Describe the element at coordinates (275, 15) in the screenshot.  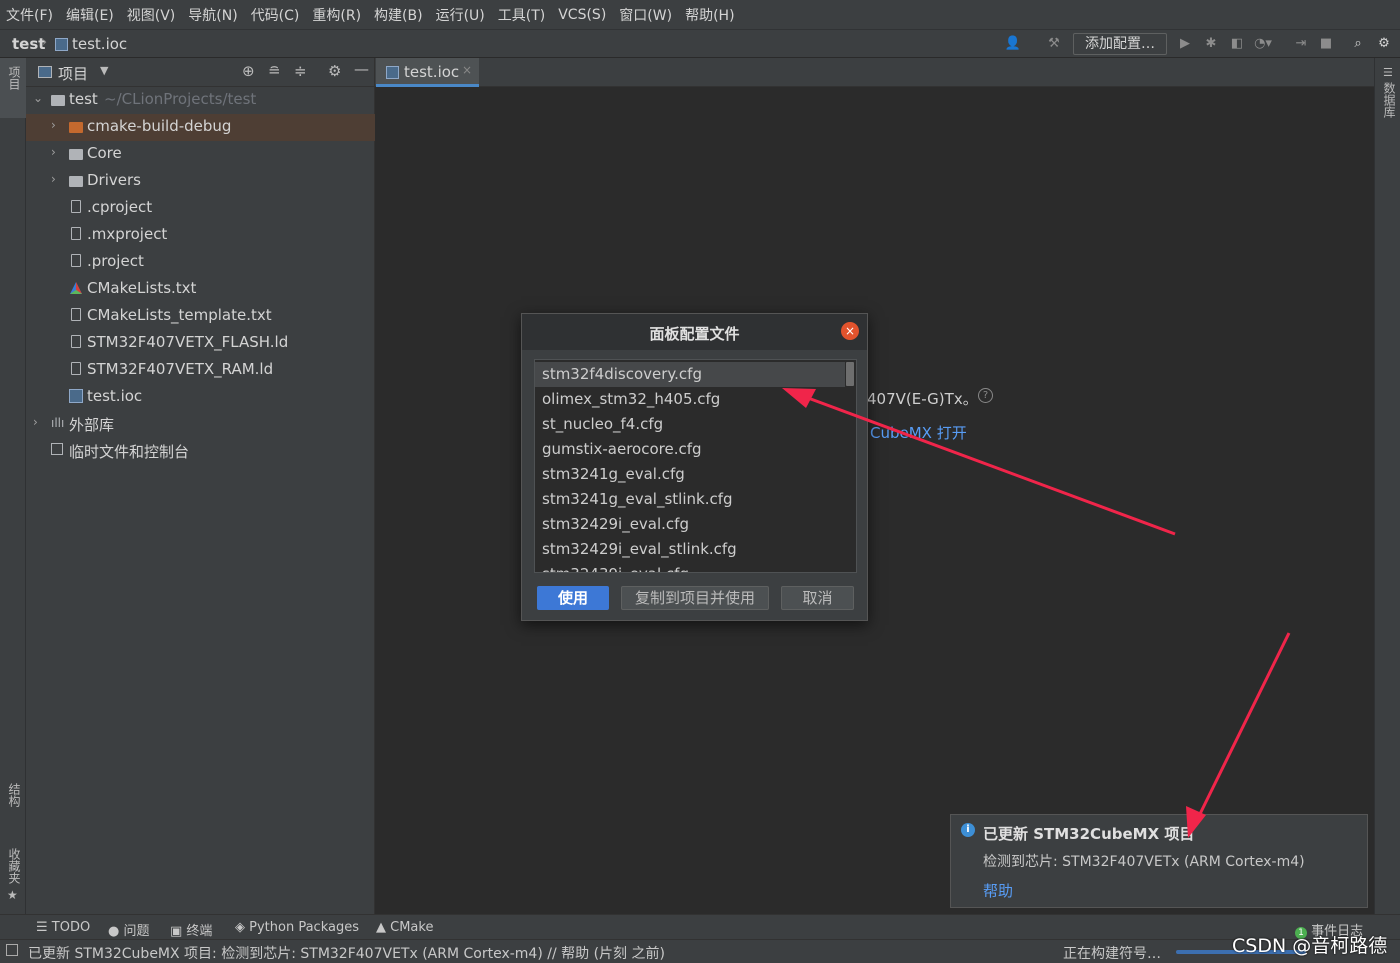
I see `menu-code: 代码(C)` at that location.